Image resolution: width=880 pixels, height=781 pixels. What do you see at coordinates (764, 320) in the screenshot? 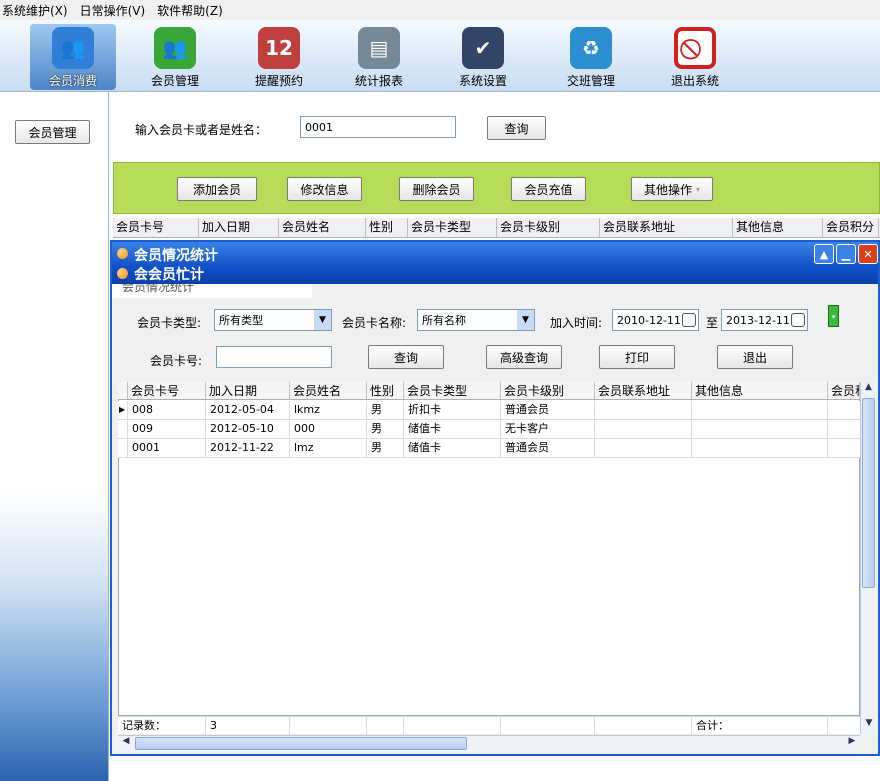
I see `date-to-picker: 2013-12-11` at bounding box center [764, 320].